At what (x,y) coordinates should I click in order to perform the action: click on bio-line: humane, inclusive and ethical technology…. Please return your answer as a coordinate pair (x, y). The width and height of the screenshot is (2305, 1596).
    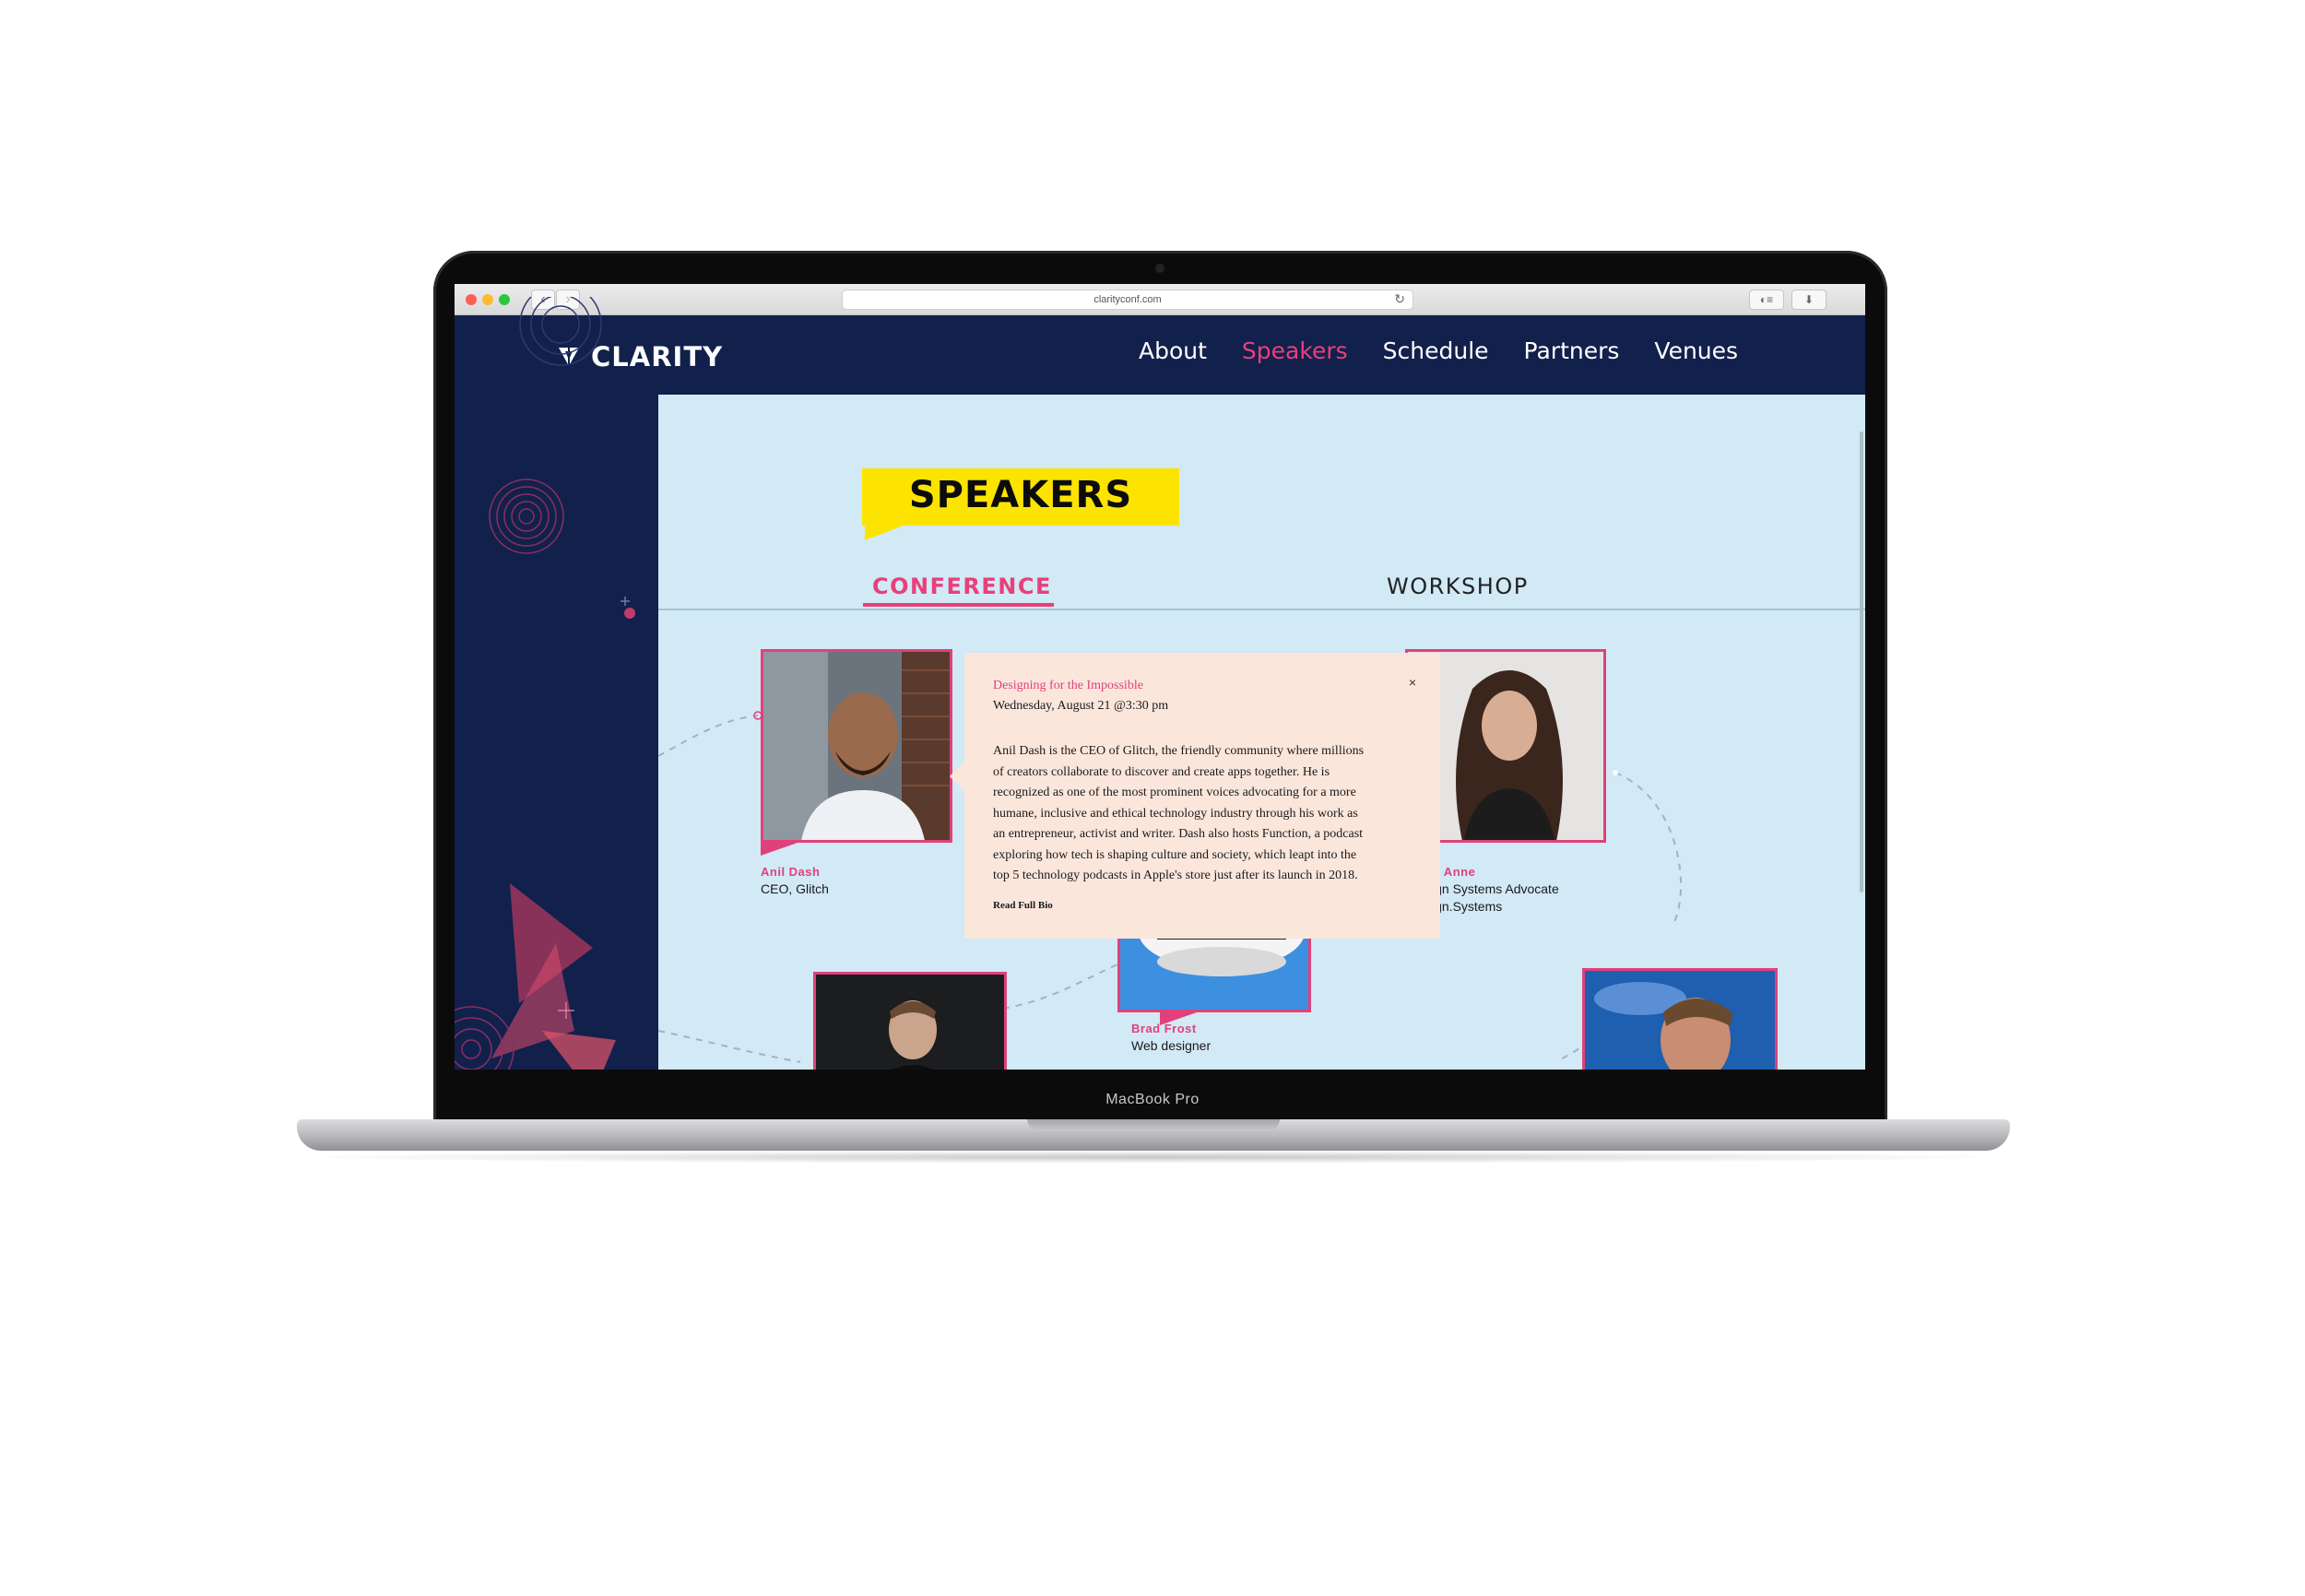
    Looking at the image, I should click on (1175, 813).